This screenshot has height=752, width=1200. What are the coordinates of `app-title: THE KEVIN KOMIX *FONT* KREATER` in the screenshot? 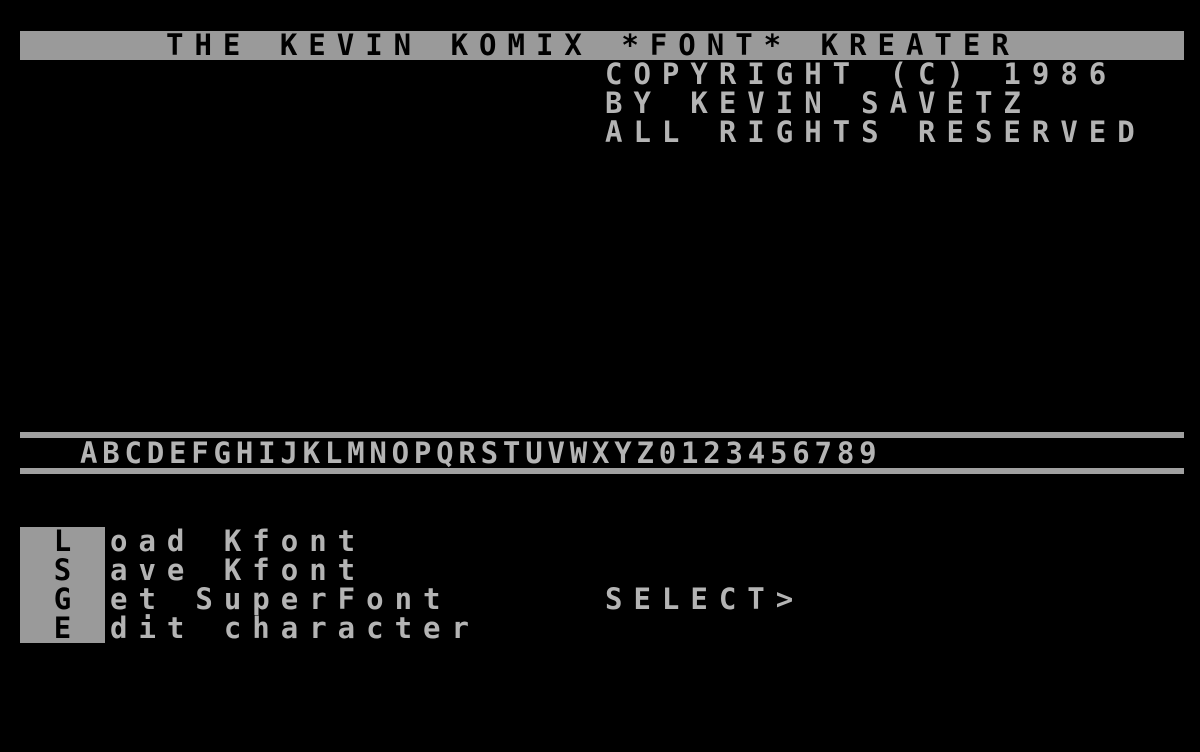 It's located at (593, 45).